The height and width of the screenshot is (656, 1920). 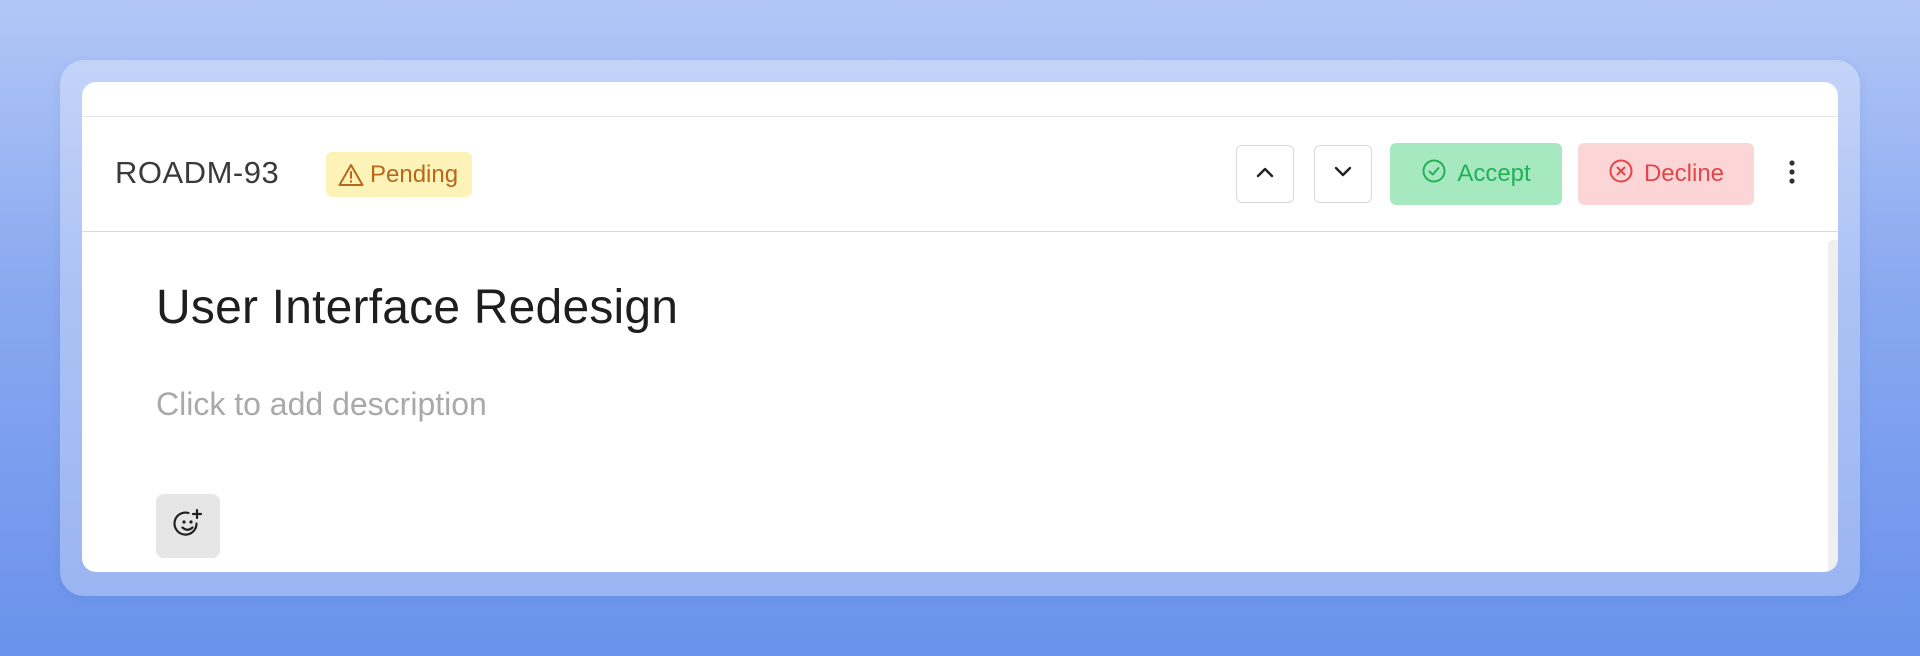 I want to click on chevron-up-icon, so click(x=1265, y=174).